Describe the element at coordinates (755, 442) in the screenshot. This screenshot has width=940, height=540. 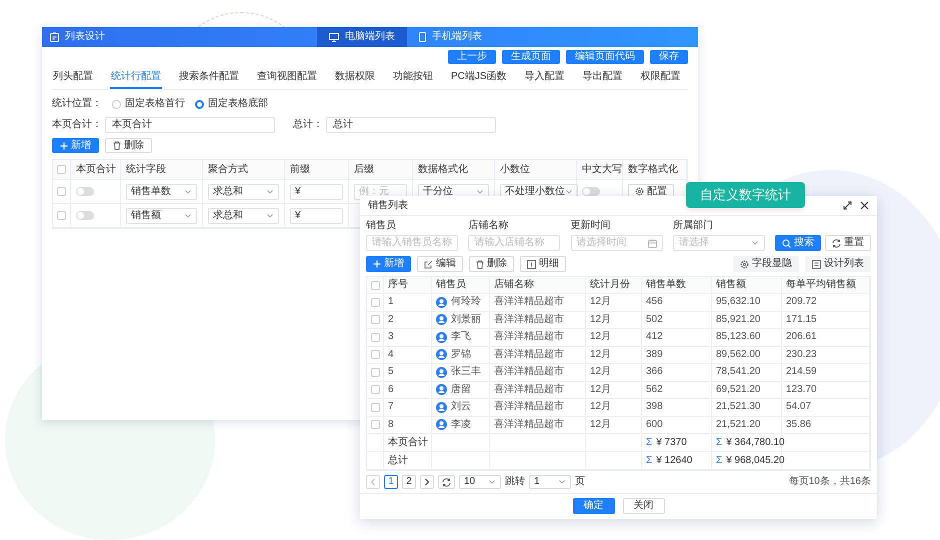
I see `summary-value: ¥ 364,780.10` at that location.